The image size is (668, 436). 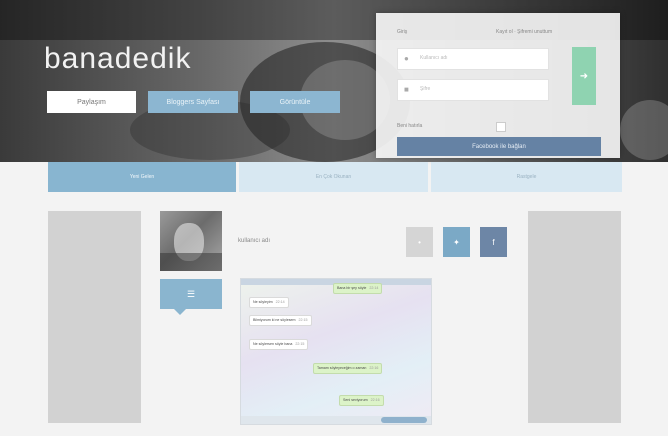 What do you see at coordinates (94, 317) in the screenshot?
I see `left-sidebar` at bounding box center [94, 317].